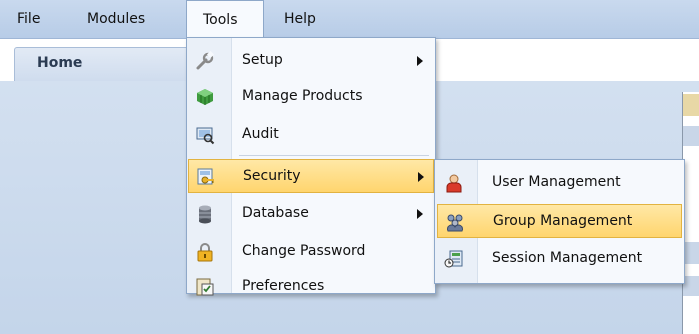 This screenshot has width=699, height=334. I want to click on menu-tools: Tools, so click(225, 19).